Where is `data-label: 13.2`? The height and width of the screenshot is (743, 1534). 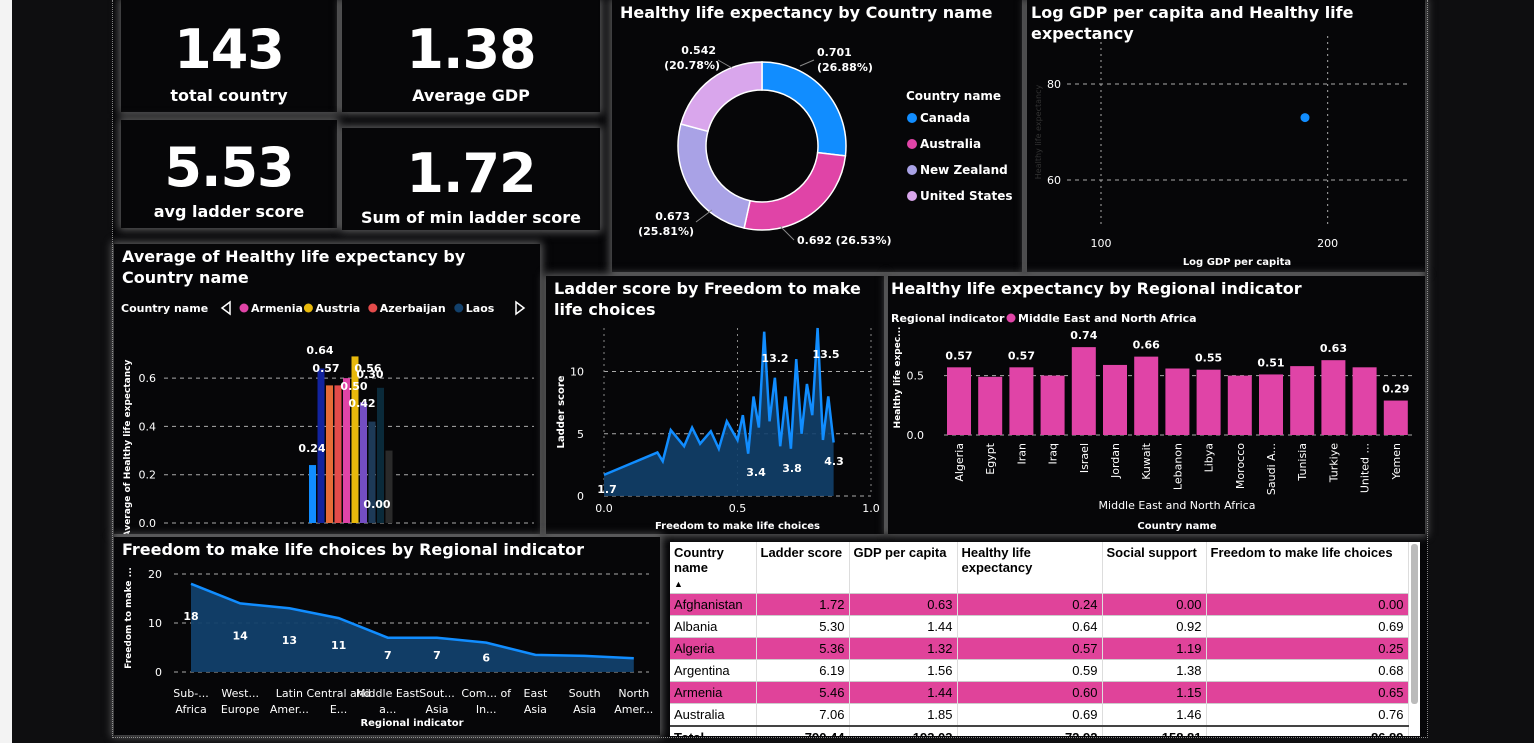 data-label: 13.2 is located at coordinates (774, 358).